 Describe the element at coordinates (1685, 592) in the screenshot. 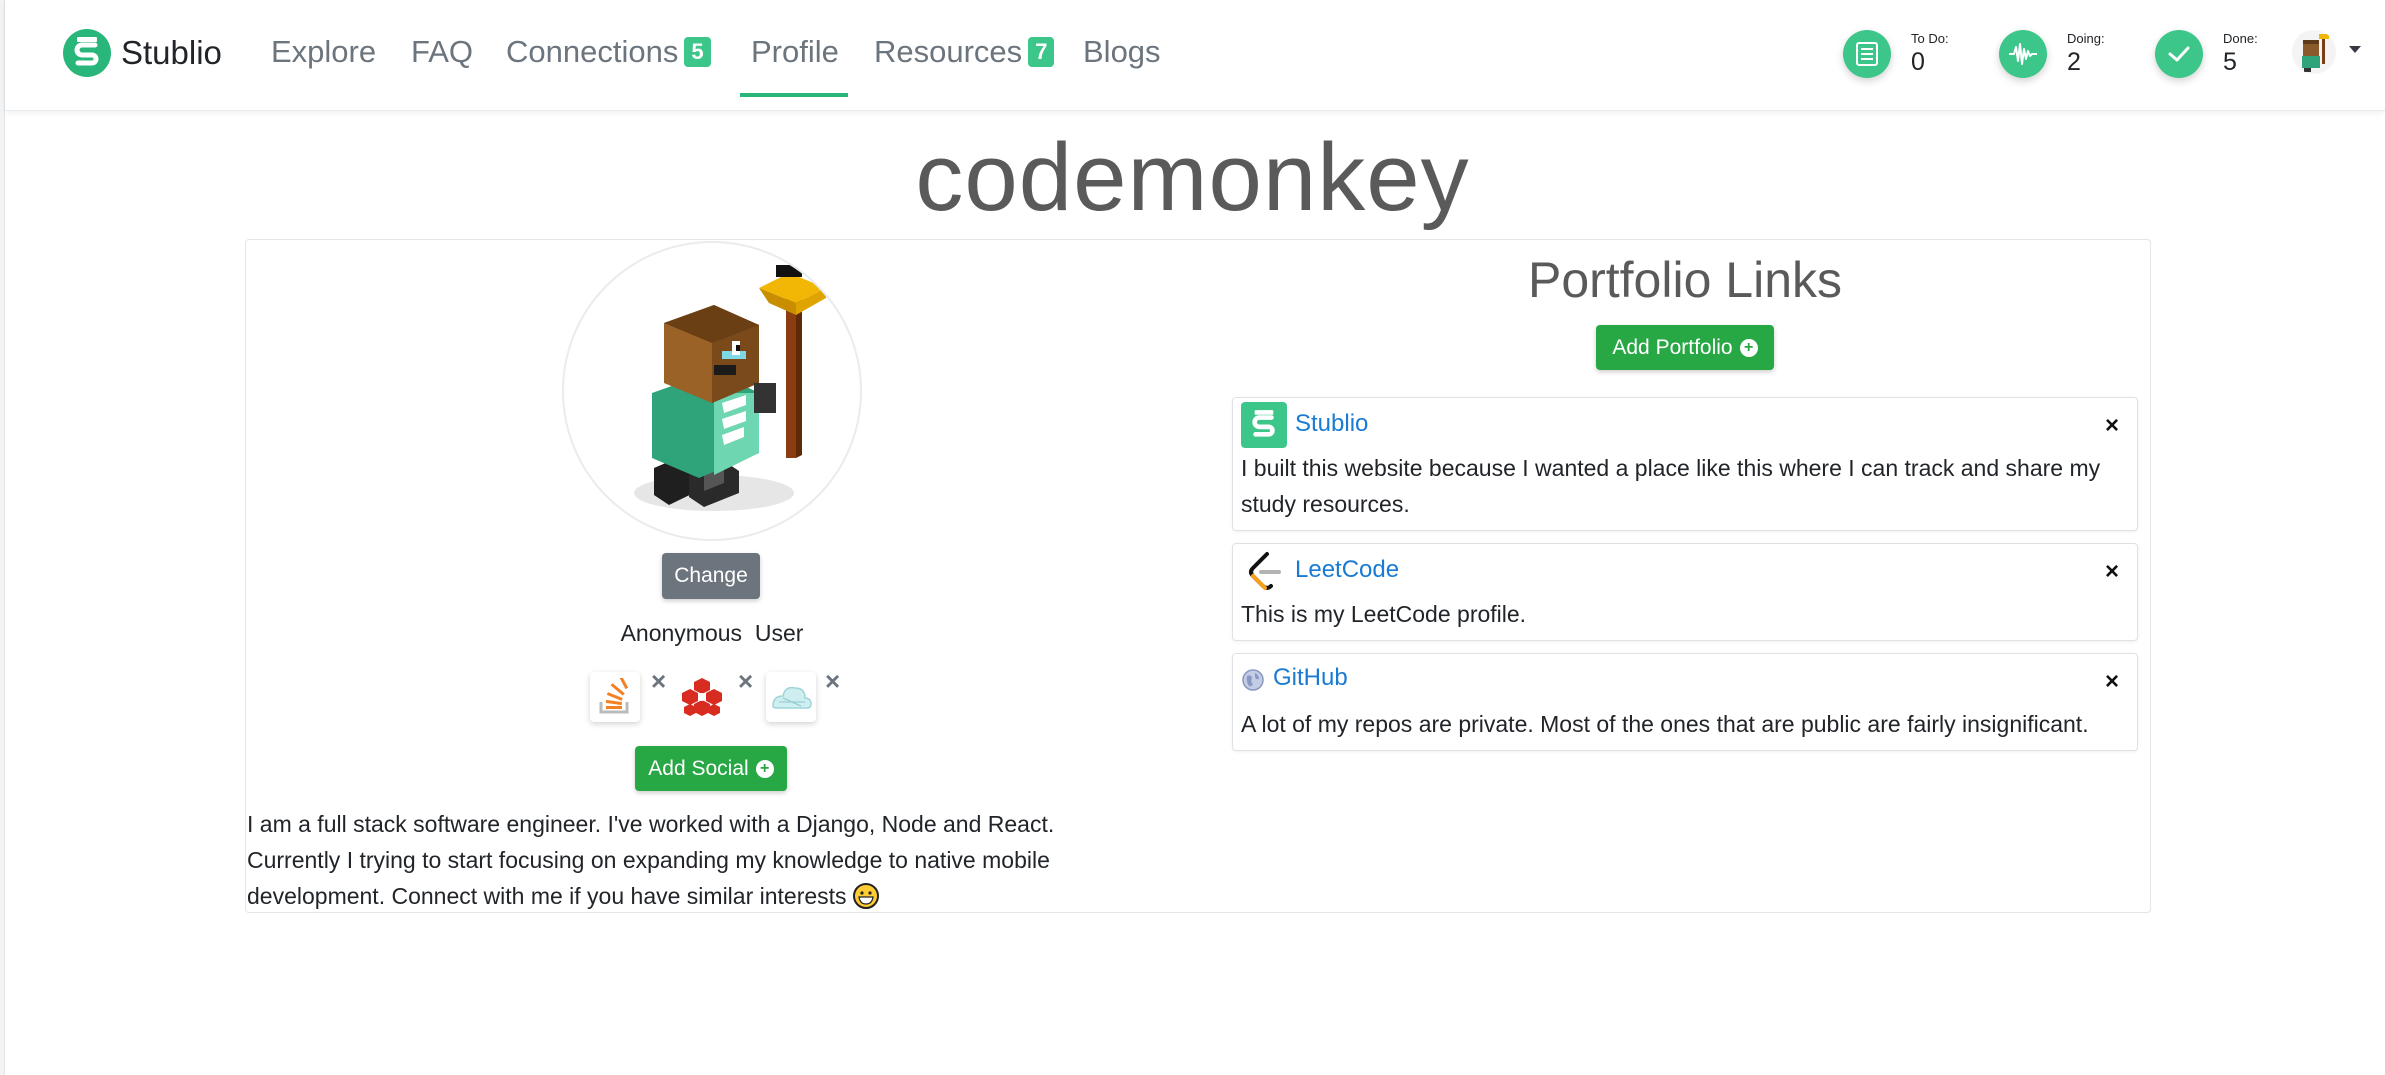

I see `portfolio-link-leetcode: LeetCode × This is my LeetCode profile.` at that location.